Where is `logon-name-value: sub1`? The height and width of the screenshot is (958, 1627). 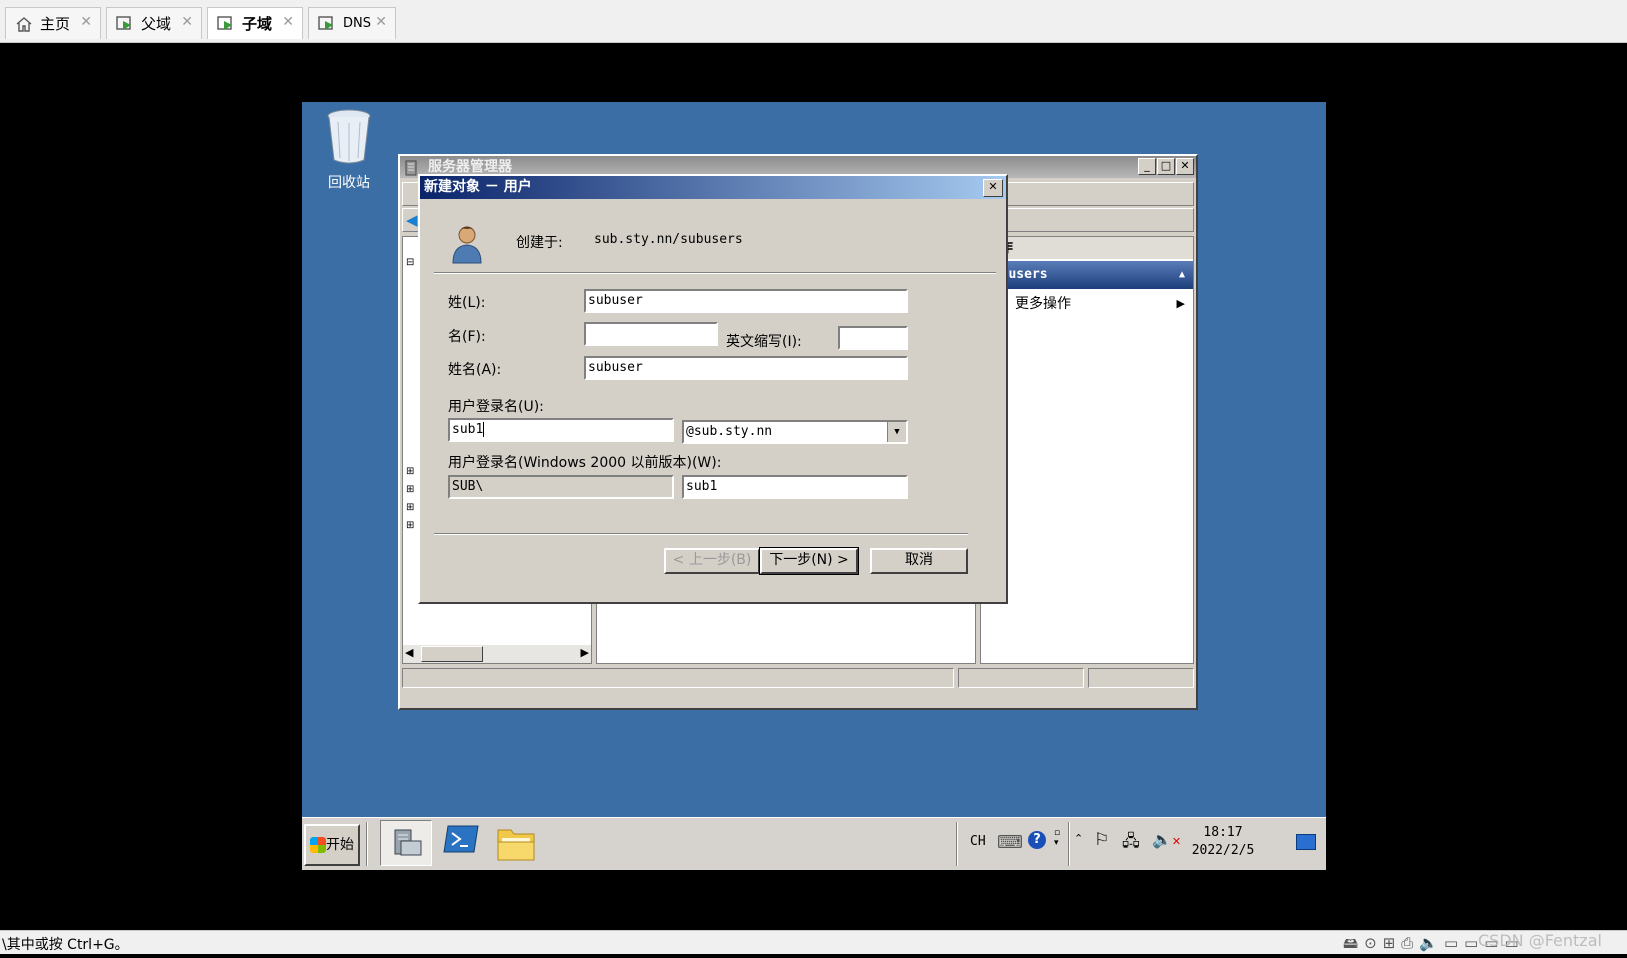 logon-name-value: sub1 is located at coordinates (468, 429).